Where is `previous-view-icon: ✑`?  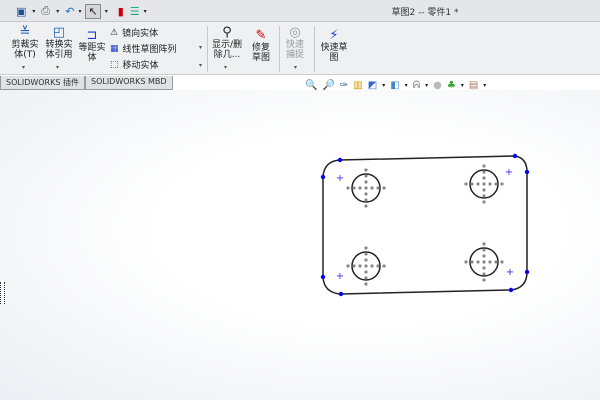 previous-view-icon: ✑ is located at coordinates (344, 85).